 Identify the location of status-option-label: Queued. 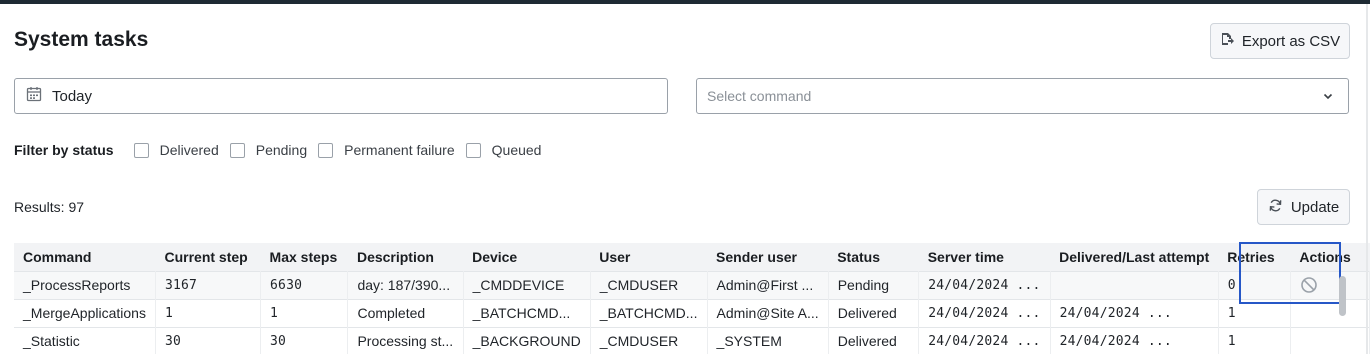
(516, 150).